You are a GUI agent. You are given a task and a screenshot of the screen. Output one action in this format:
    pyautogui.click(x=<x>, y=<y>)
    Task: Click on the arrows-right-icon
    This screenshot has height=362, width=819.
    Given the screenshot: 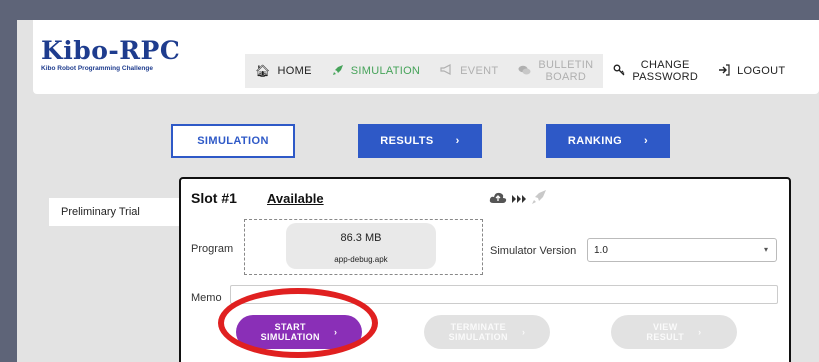 What is the action you would take?
    pyautogui.click(x=519, y=200)
    